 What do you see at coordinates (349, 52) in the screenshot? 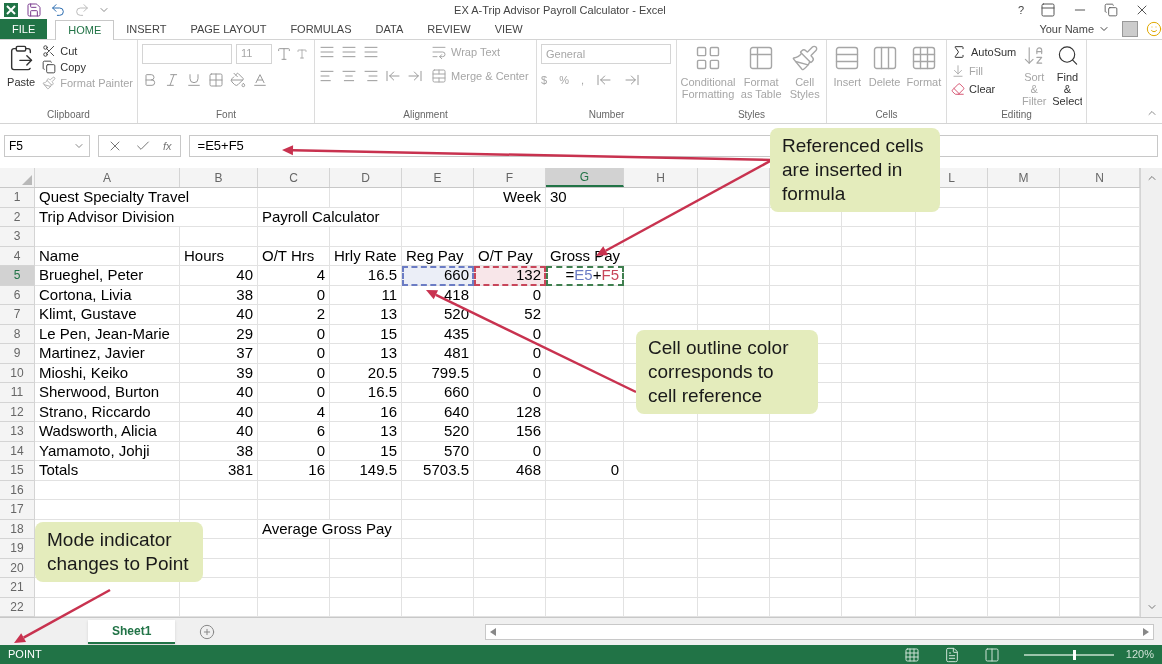
I see `align-middle-icon` at bounding box center [349, 52].